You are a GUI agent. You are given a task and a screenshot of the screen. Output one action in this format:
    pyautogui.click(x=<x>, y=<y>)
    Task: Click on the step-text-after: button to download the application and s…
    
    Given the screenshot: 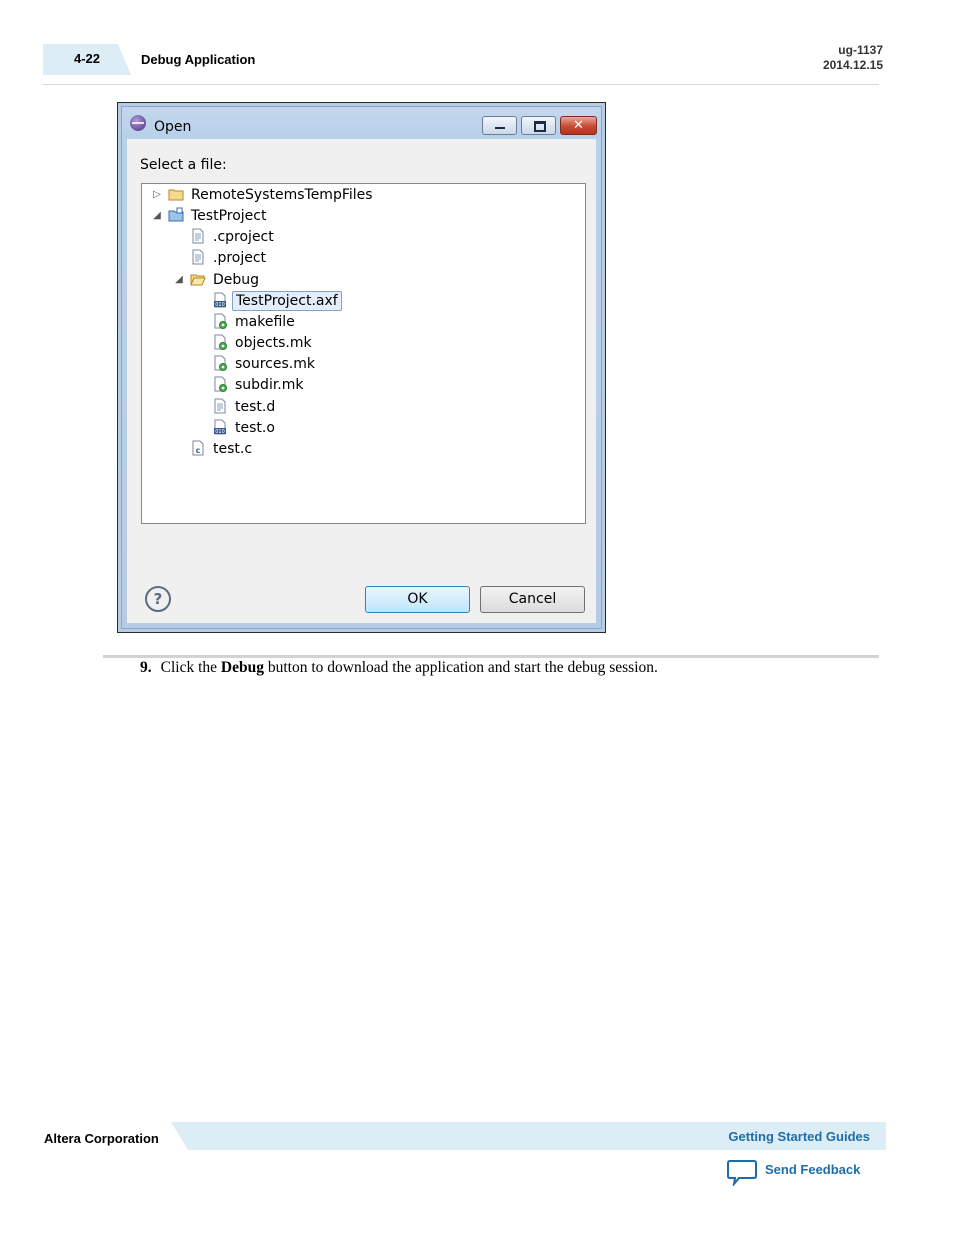 What is the action you would take?
    pyautogui.click(x=460, y=667)
    